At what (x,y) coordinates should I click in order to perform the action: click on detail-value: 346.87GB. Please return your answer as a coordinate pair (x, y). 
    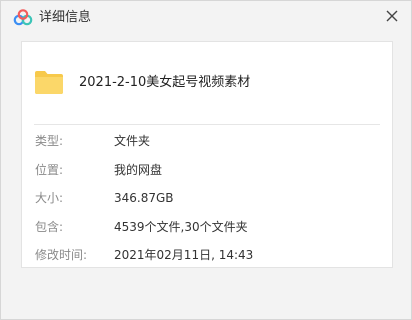
    Looking at the image, I should click on (144, 198).